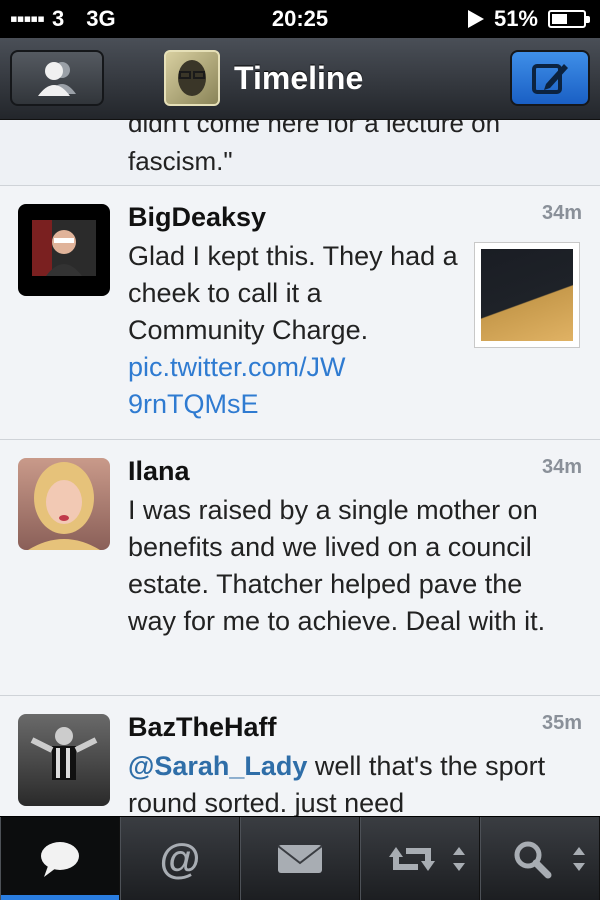 This screenshot has width=600, height=900. I want to click on search-icon, so click(533, 859).